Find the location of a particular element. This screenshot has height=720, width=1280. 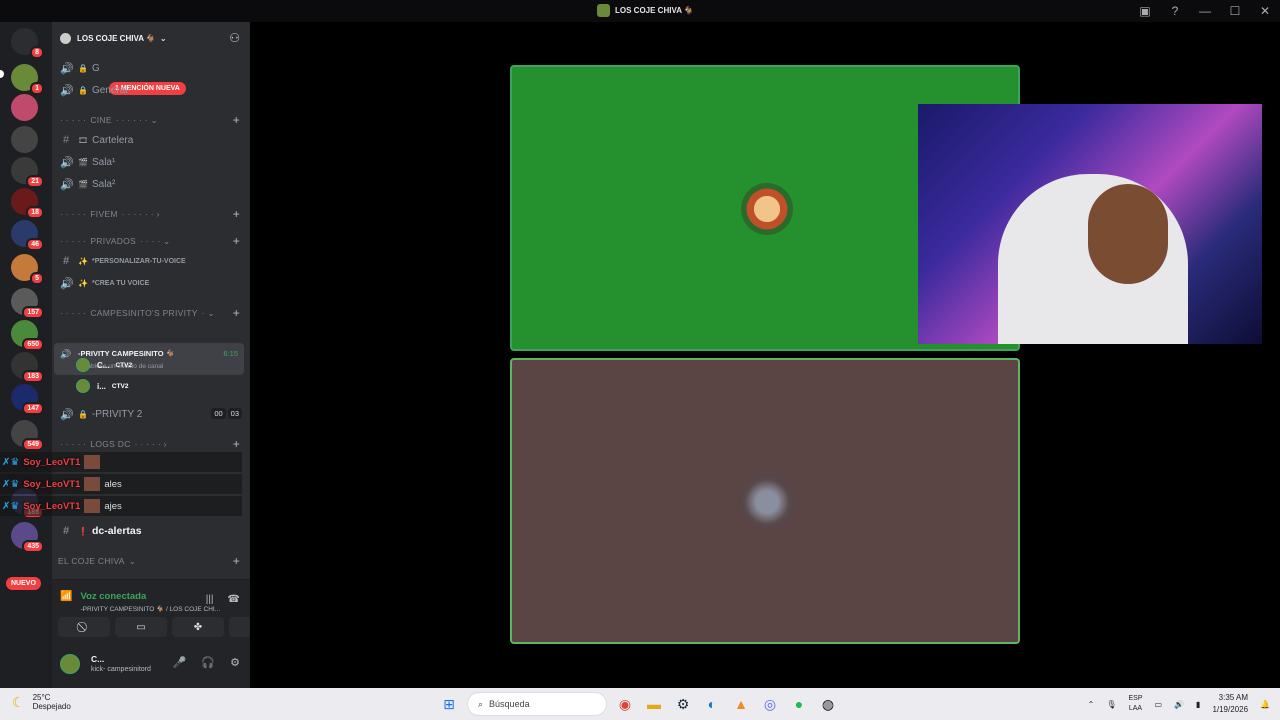

server-badge: 435 is located at coordinates (33, 546).